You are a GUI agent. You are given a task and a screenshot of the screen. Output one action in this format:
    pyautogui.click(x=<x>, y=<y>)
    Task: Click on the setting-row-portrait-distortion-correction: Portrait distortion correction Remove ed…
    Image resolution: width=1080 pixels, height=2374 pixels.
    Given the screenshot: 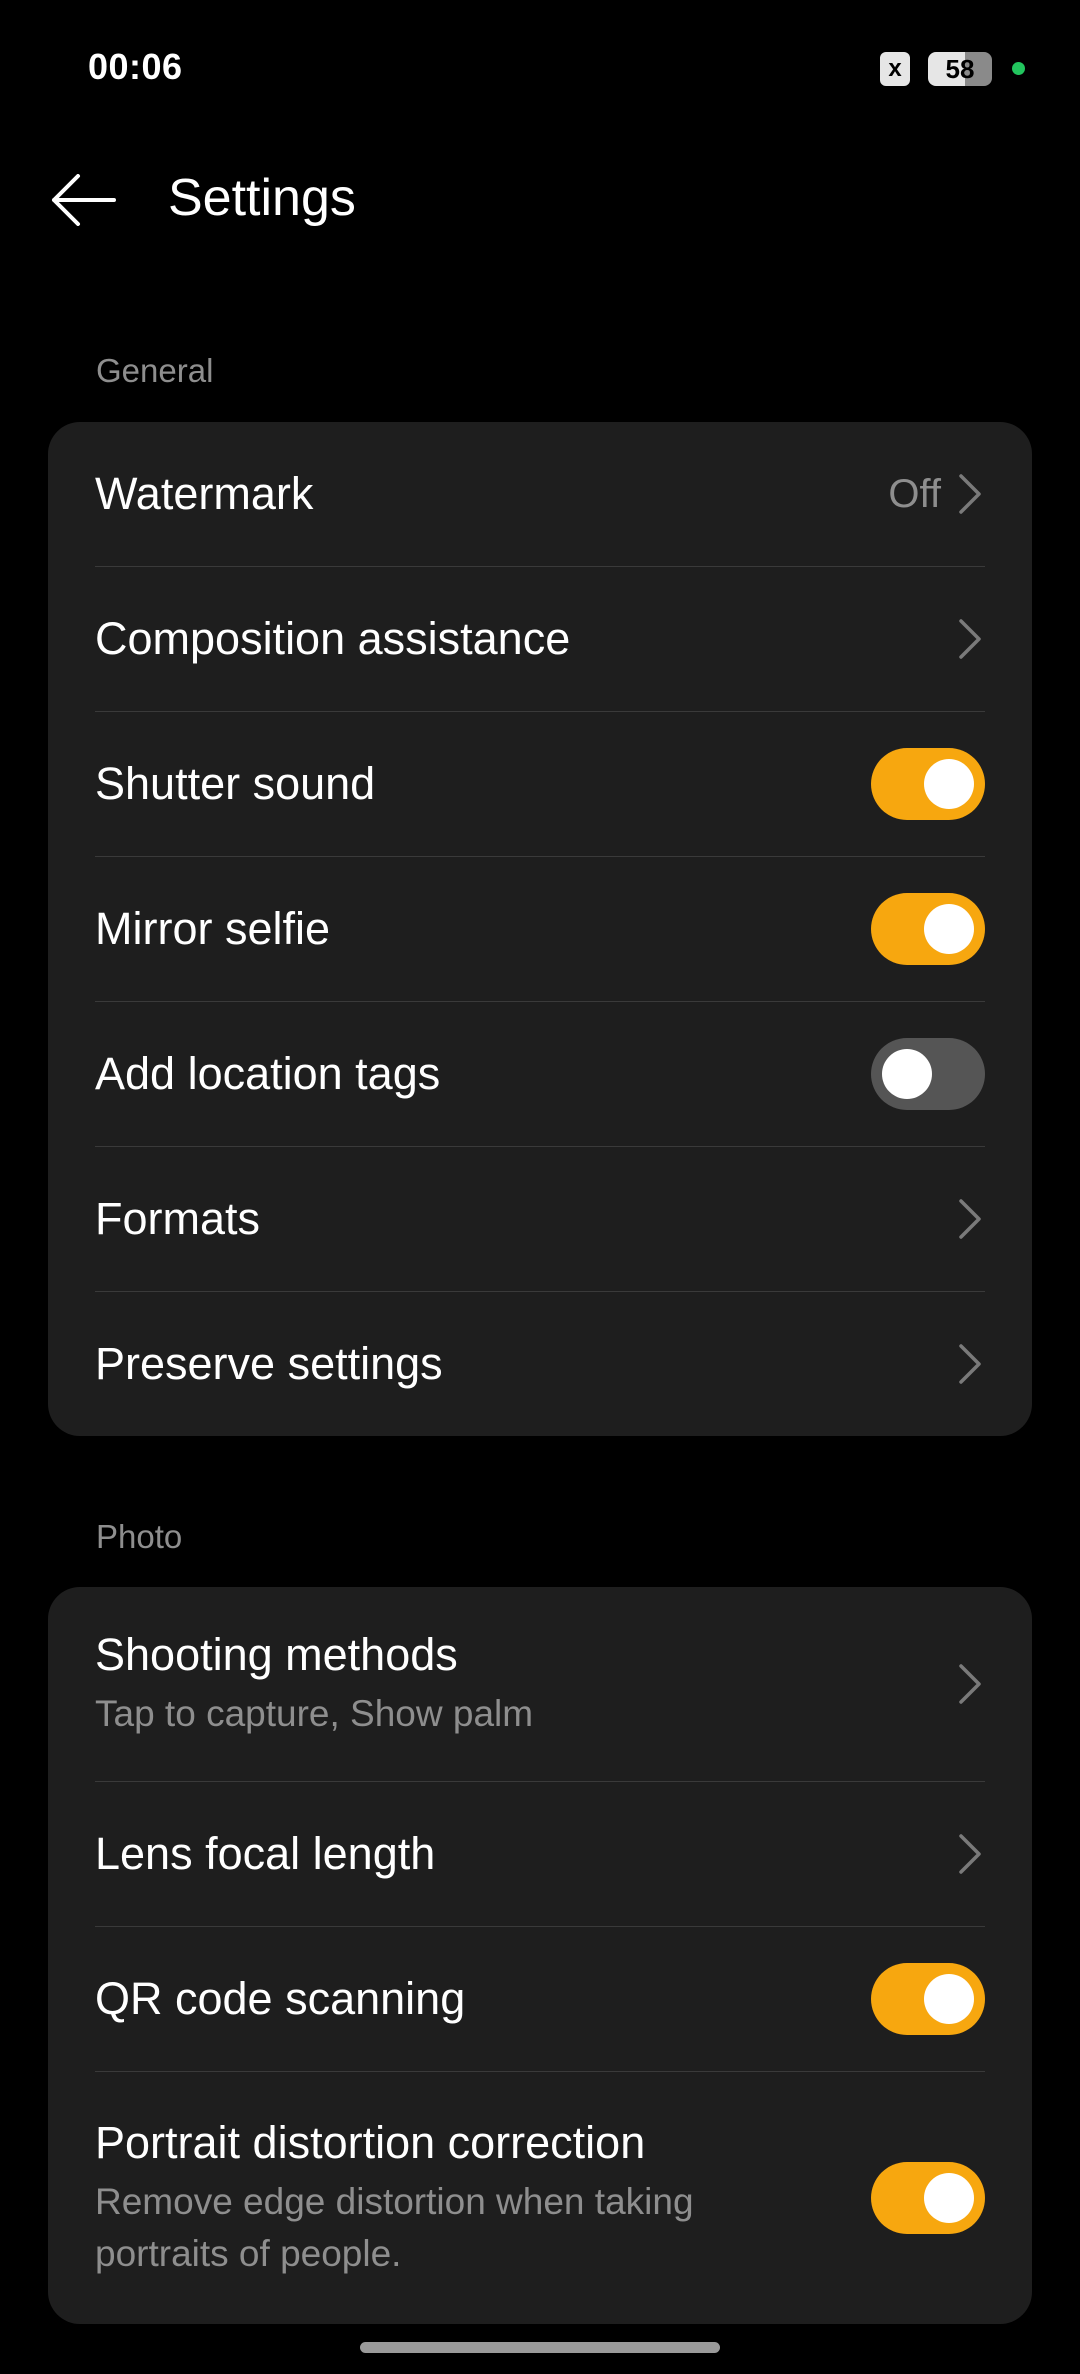 What is the action you would take?
    pyautogui.click(x=540, y=2197)
    